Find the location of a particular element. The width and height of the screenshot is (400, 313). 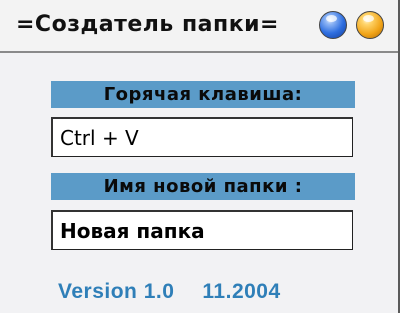

hotkey-label: Горячая клавиша: is located at coordinates (203, 94).